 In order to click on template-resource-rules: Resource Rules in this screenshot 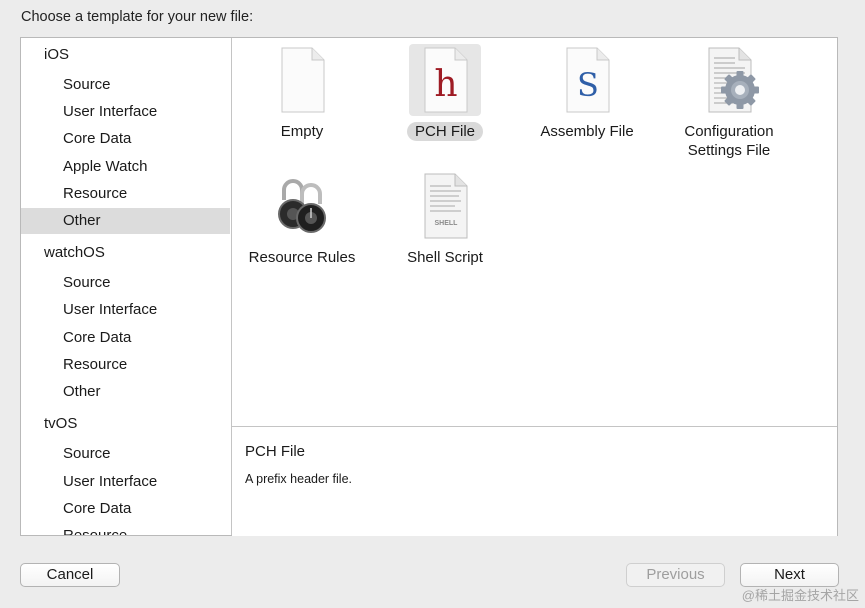, I will do `click(302, 218)`.